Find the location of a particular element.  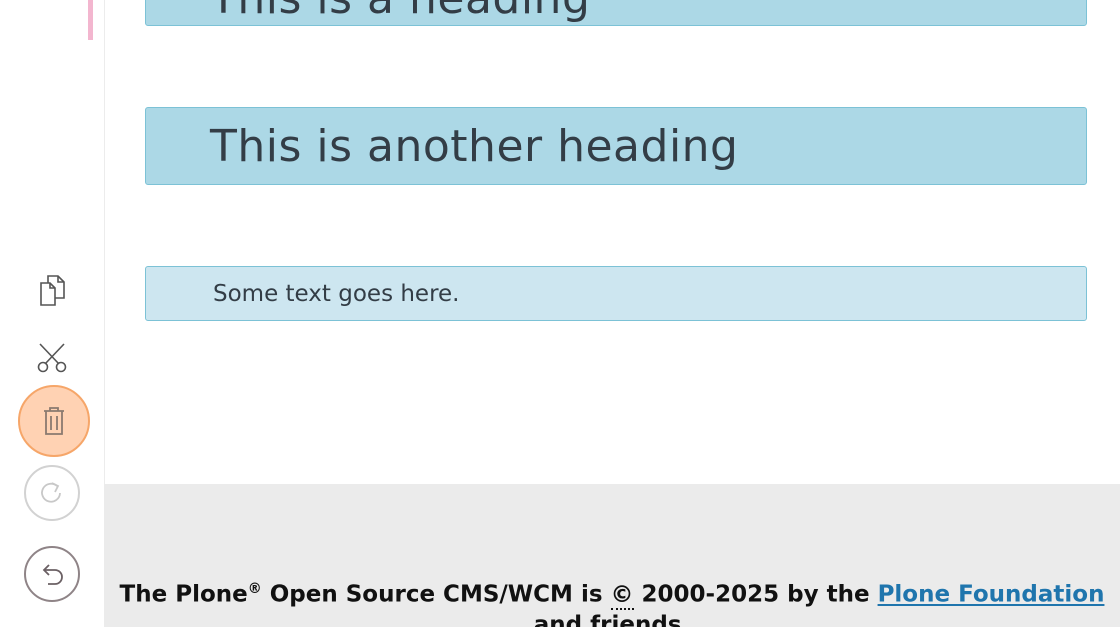

copy-icon is located at coordinates (52, 290).